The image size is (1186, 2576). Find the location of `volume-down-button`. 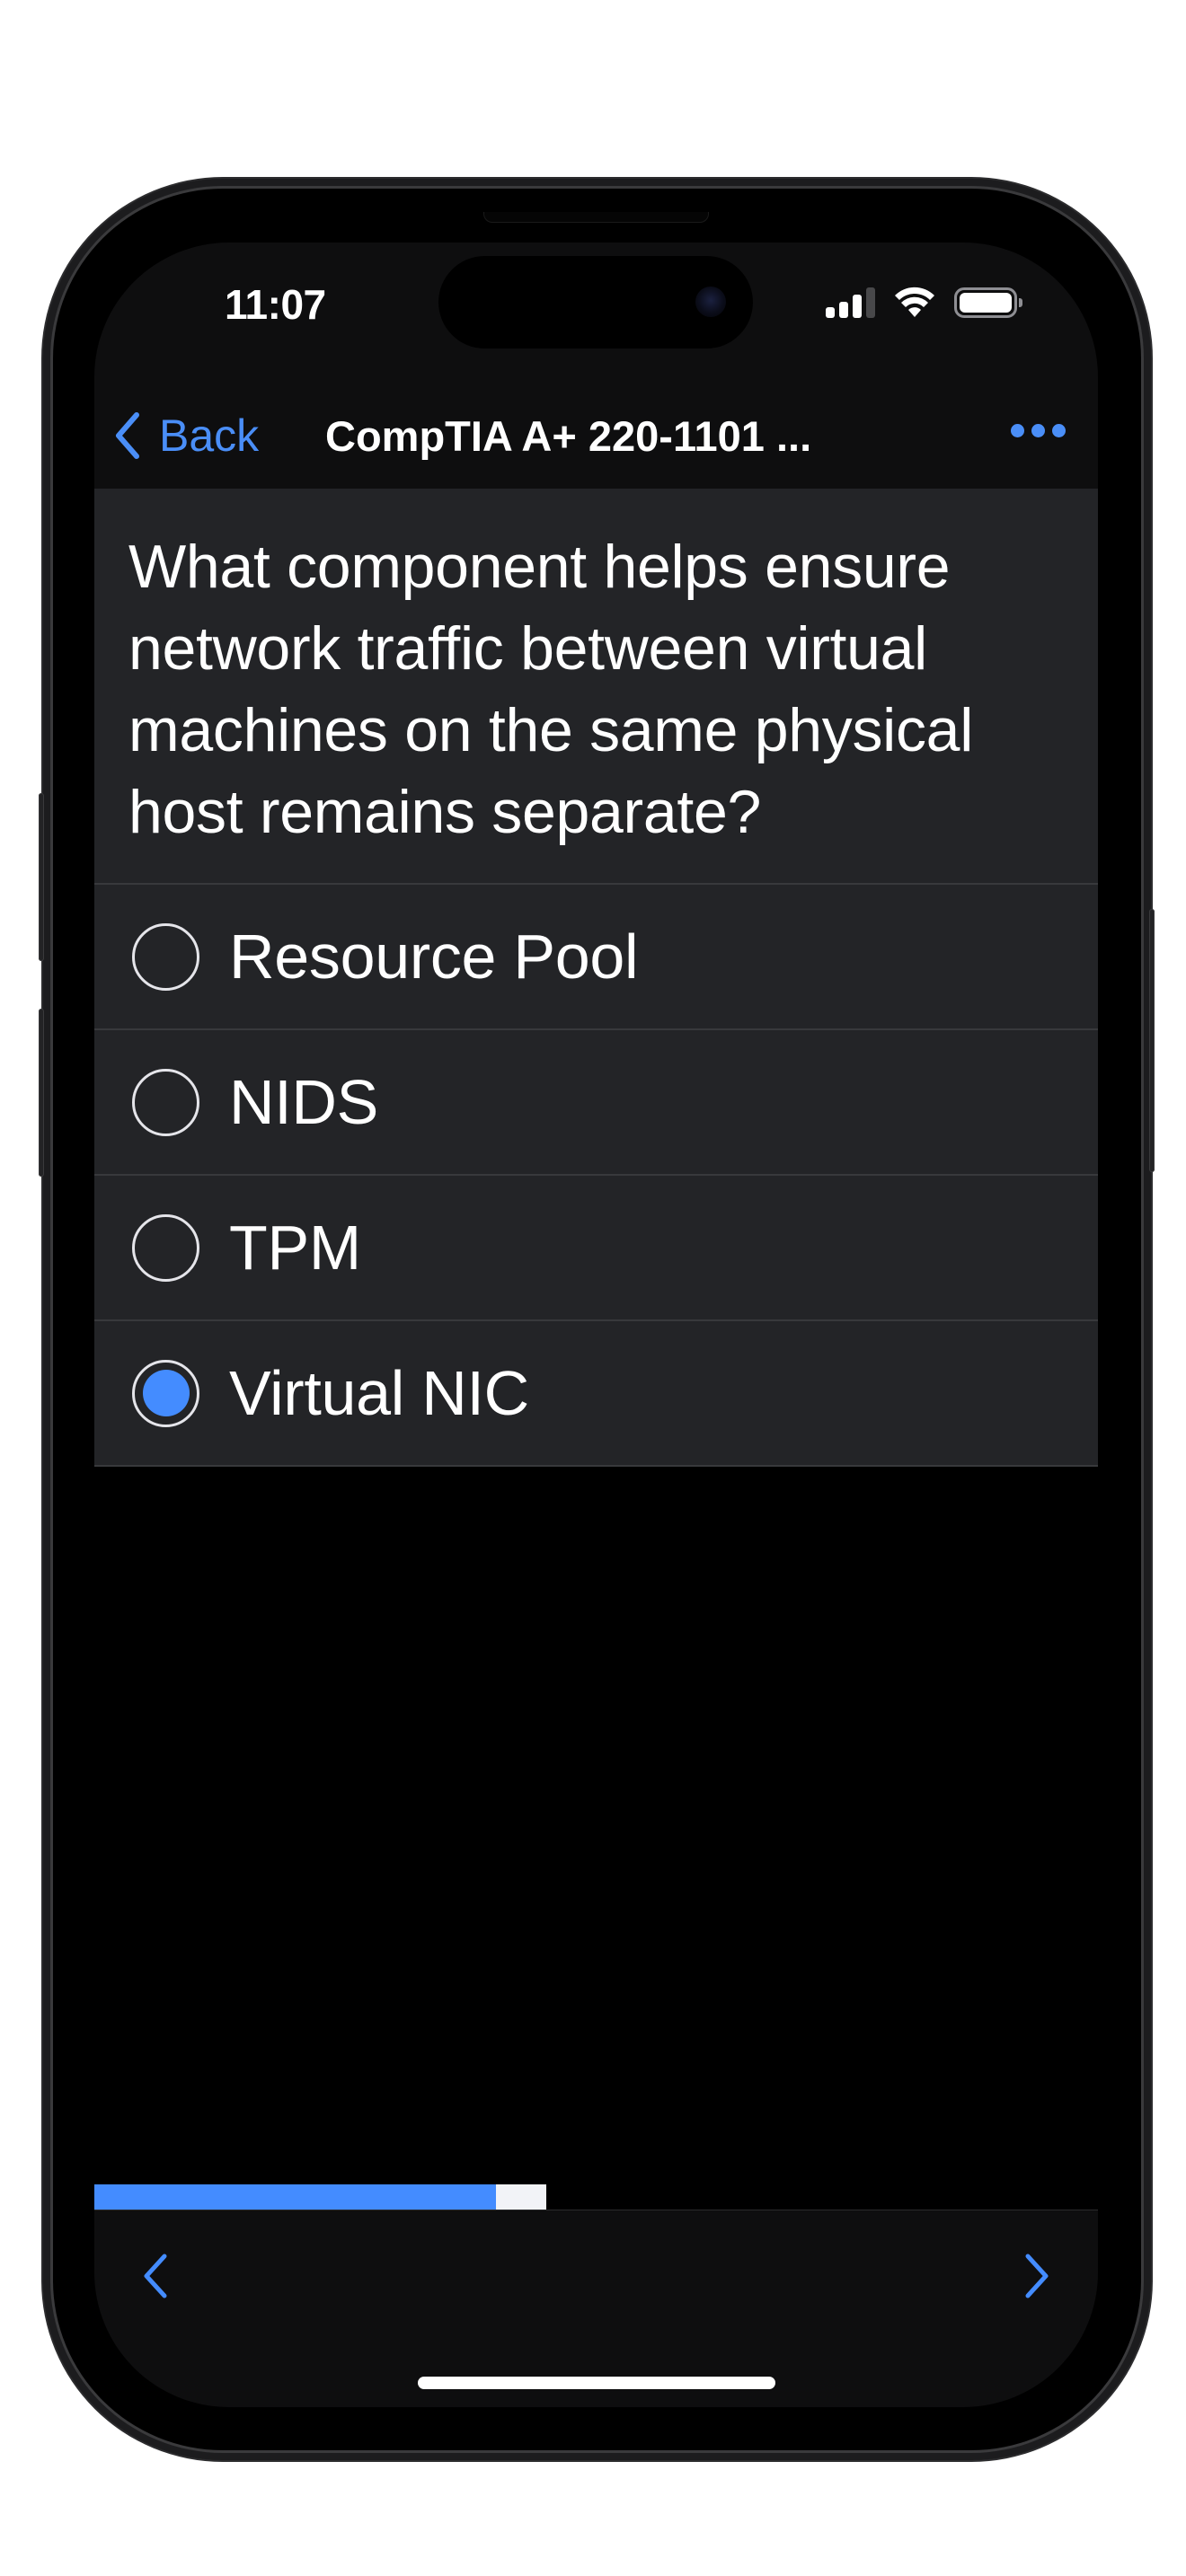

volume-down-button is located at coordinates (41, 1093).